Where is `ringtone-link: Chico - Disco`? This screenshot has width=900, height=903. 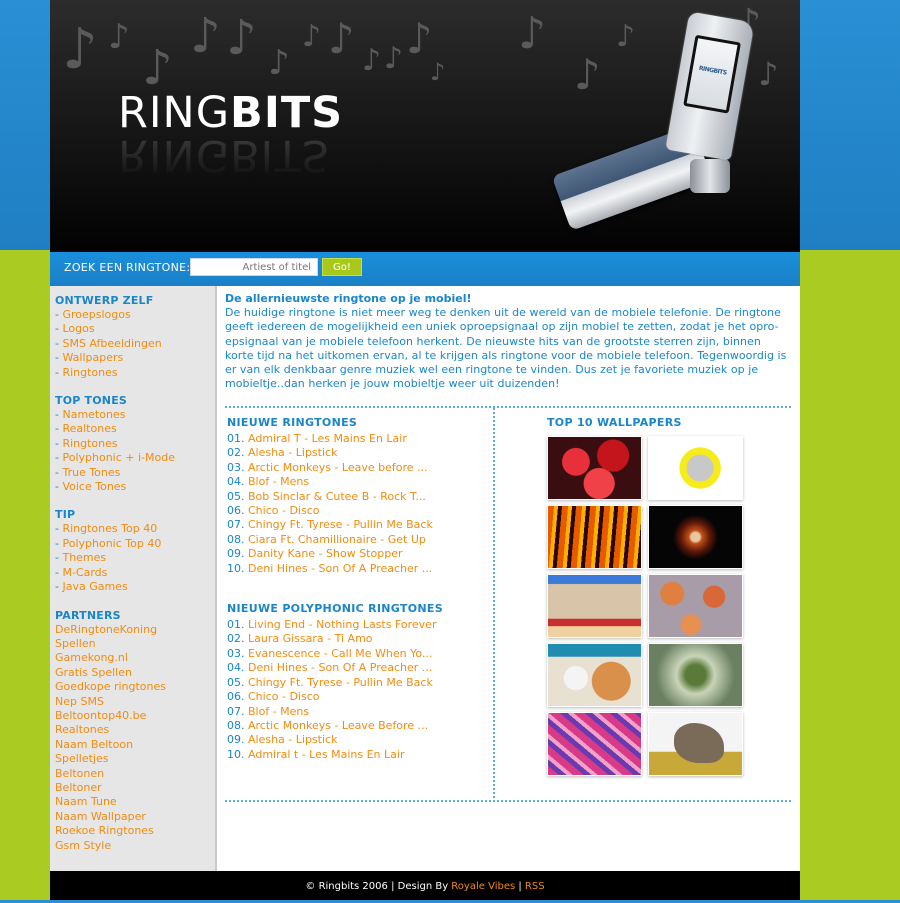 ringtone-link: Chico - Disco is located at coordinates (283, 510).